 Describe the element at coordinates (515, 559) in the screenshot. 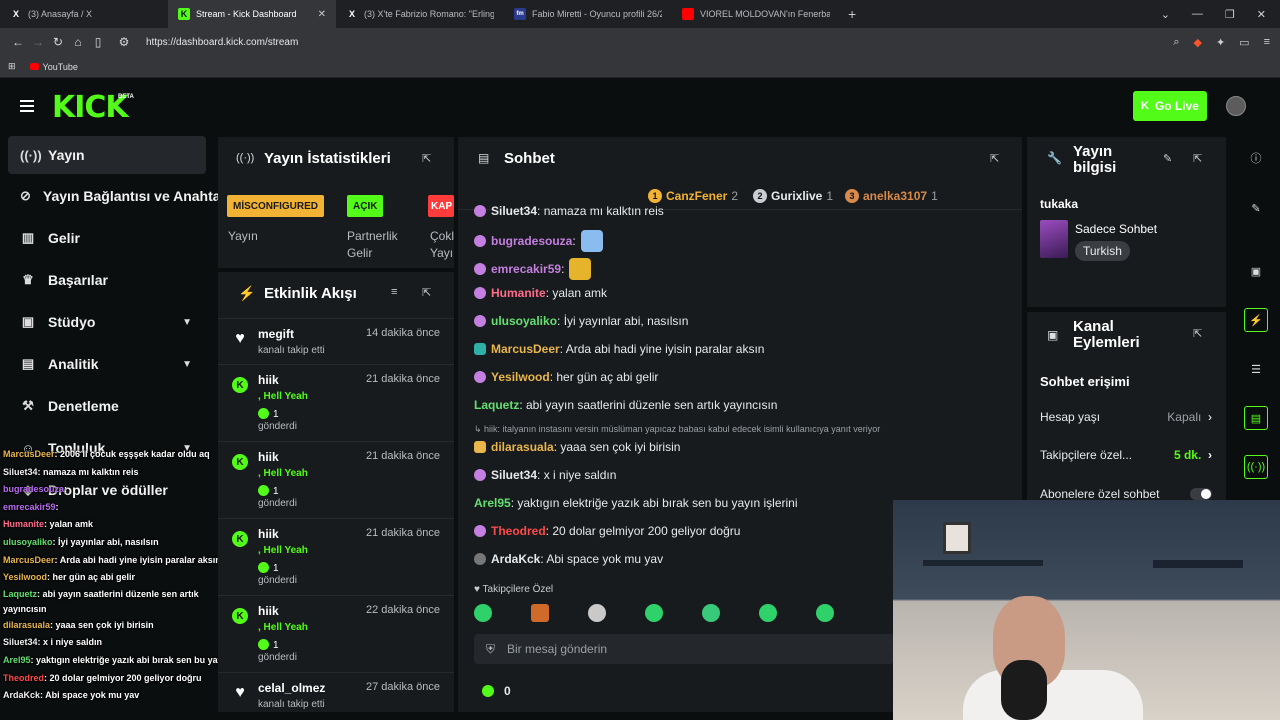

I see `chat-username: ArdaKck` at that location.